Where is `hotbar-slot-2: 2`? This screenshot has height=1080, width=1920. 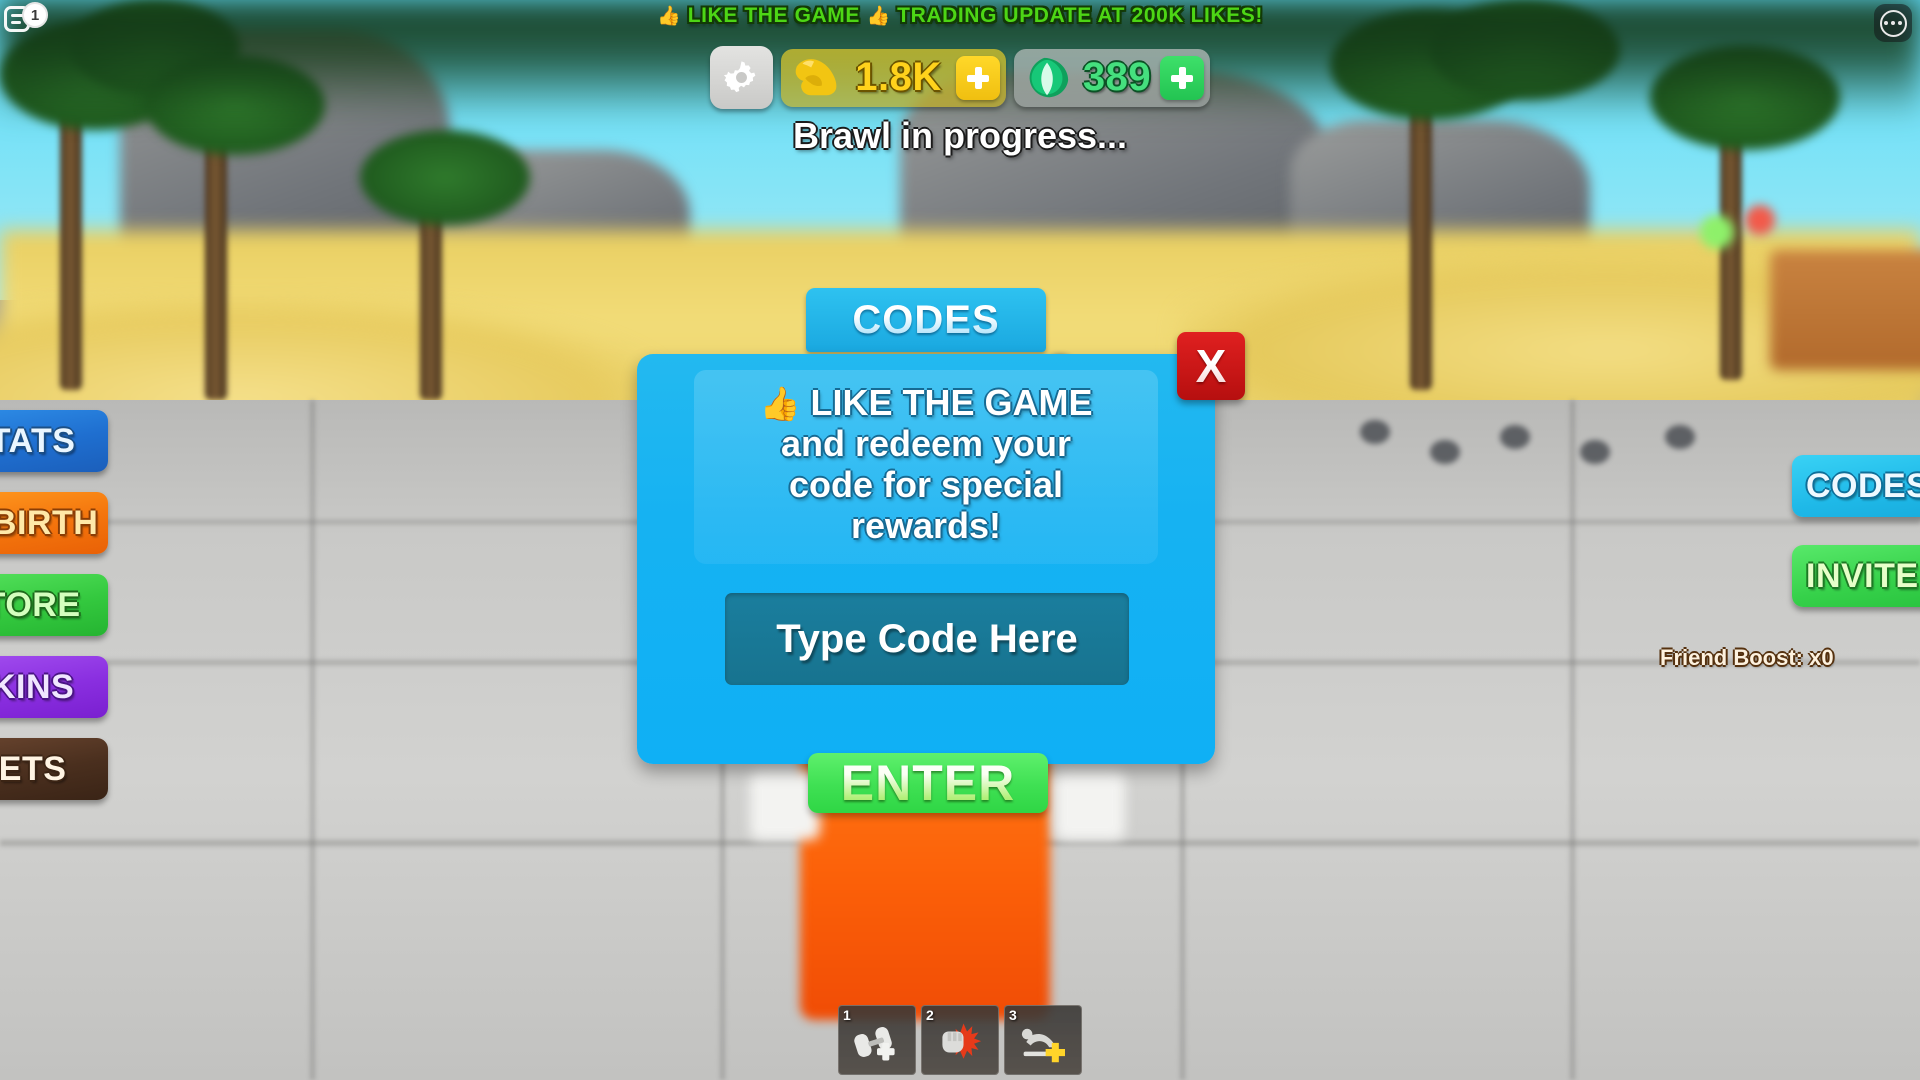
hotbar-slot-2: 2 is located at coordinates (960, 1040).